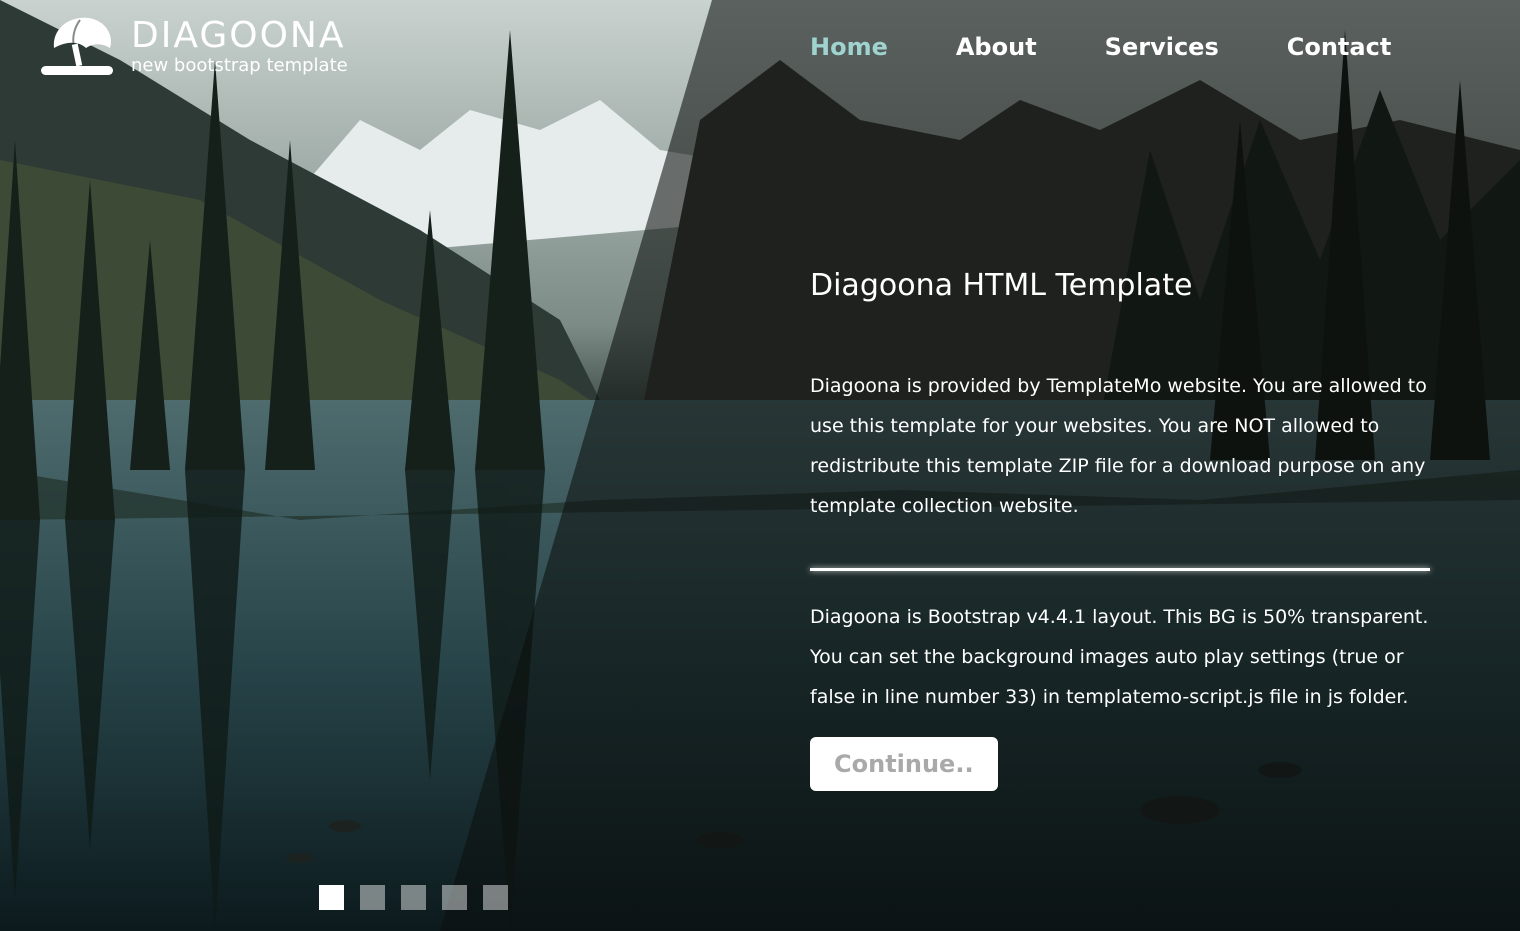 The image size is (1520, 931). I want to click on continue-button: Continue.., so click(904, 764).